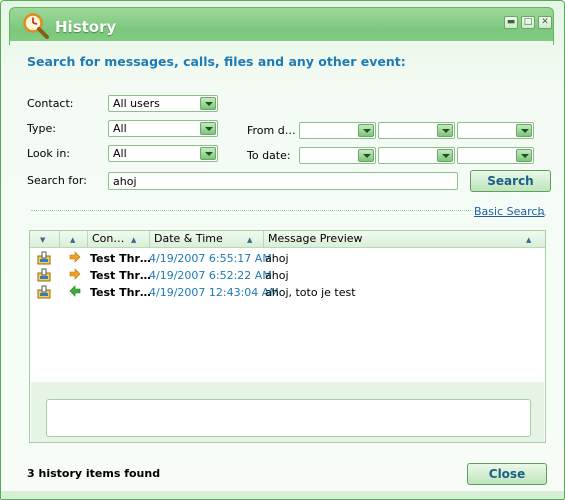 Image resolution: width=565 pixels, height=500 pixels. Describe the element at coordinates (310, 292) in the screenshot. I see `preview-cell: ahoj, toto je test` at that location.